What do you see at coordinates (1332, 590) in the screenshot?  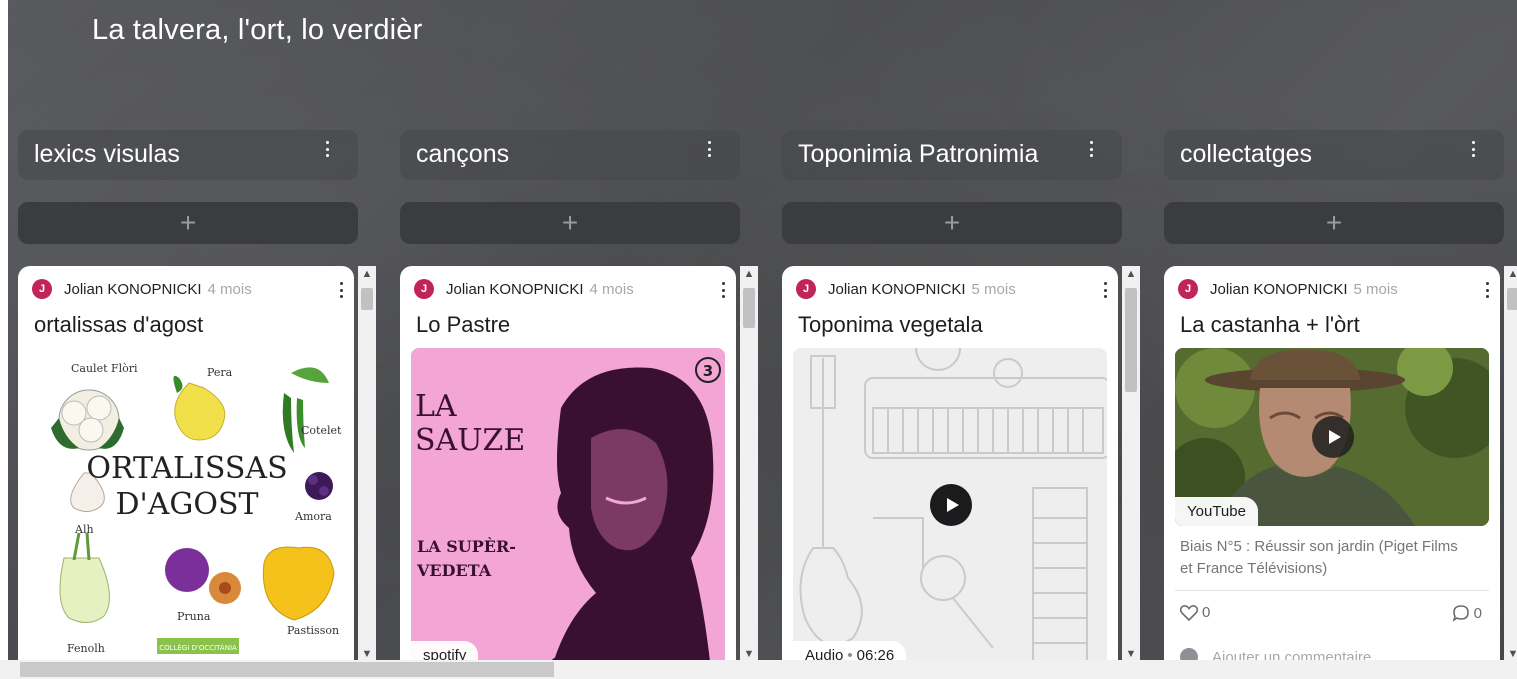 I see `divider` at bounding box center [1332, 590].